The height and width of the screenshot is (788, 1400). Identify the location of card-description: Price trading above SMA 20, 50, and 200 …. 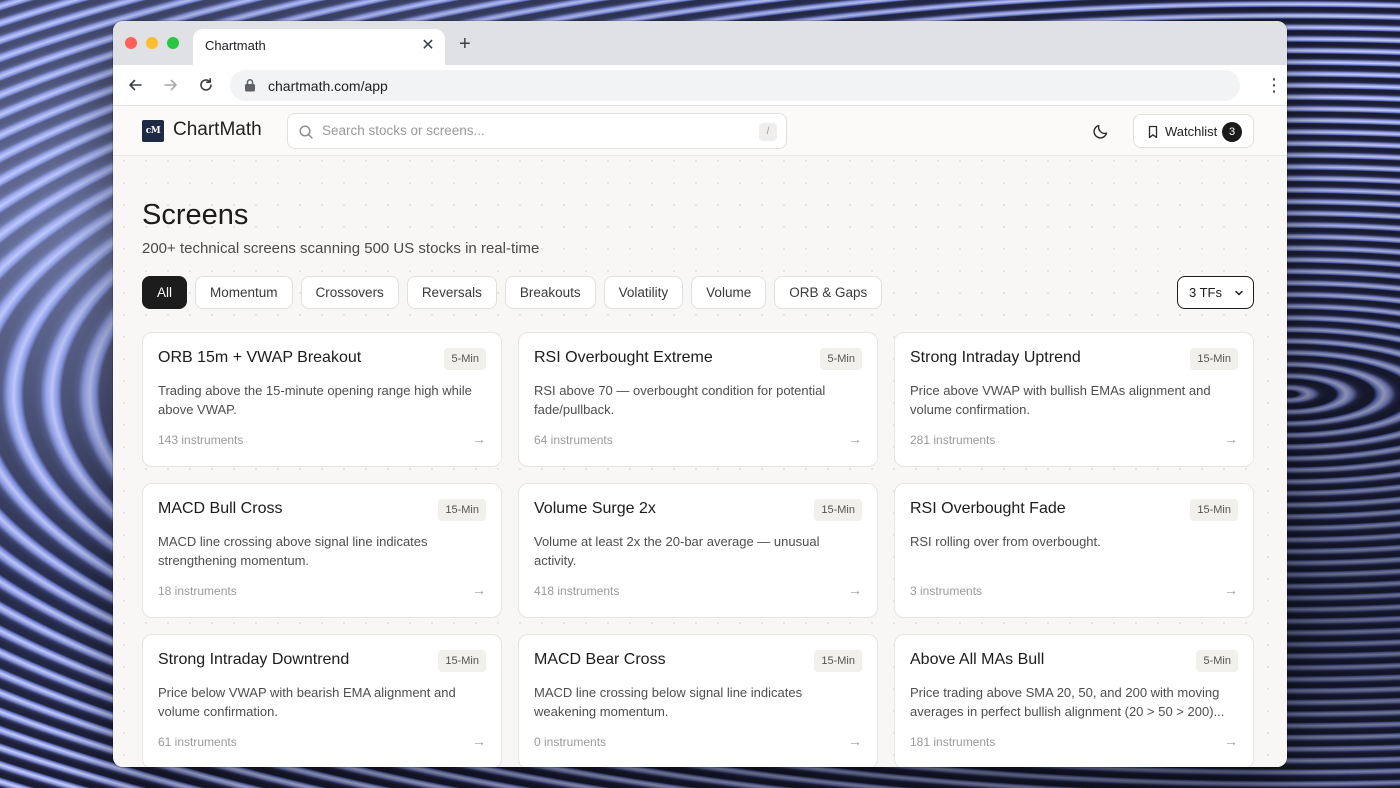
(1067, 702).